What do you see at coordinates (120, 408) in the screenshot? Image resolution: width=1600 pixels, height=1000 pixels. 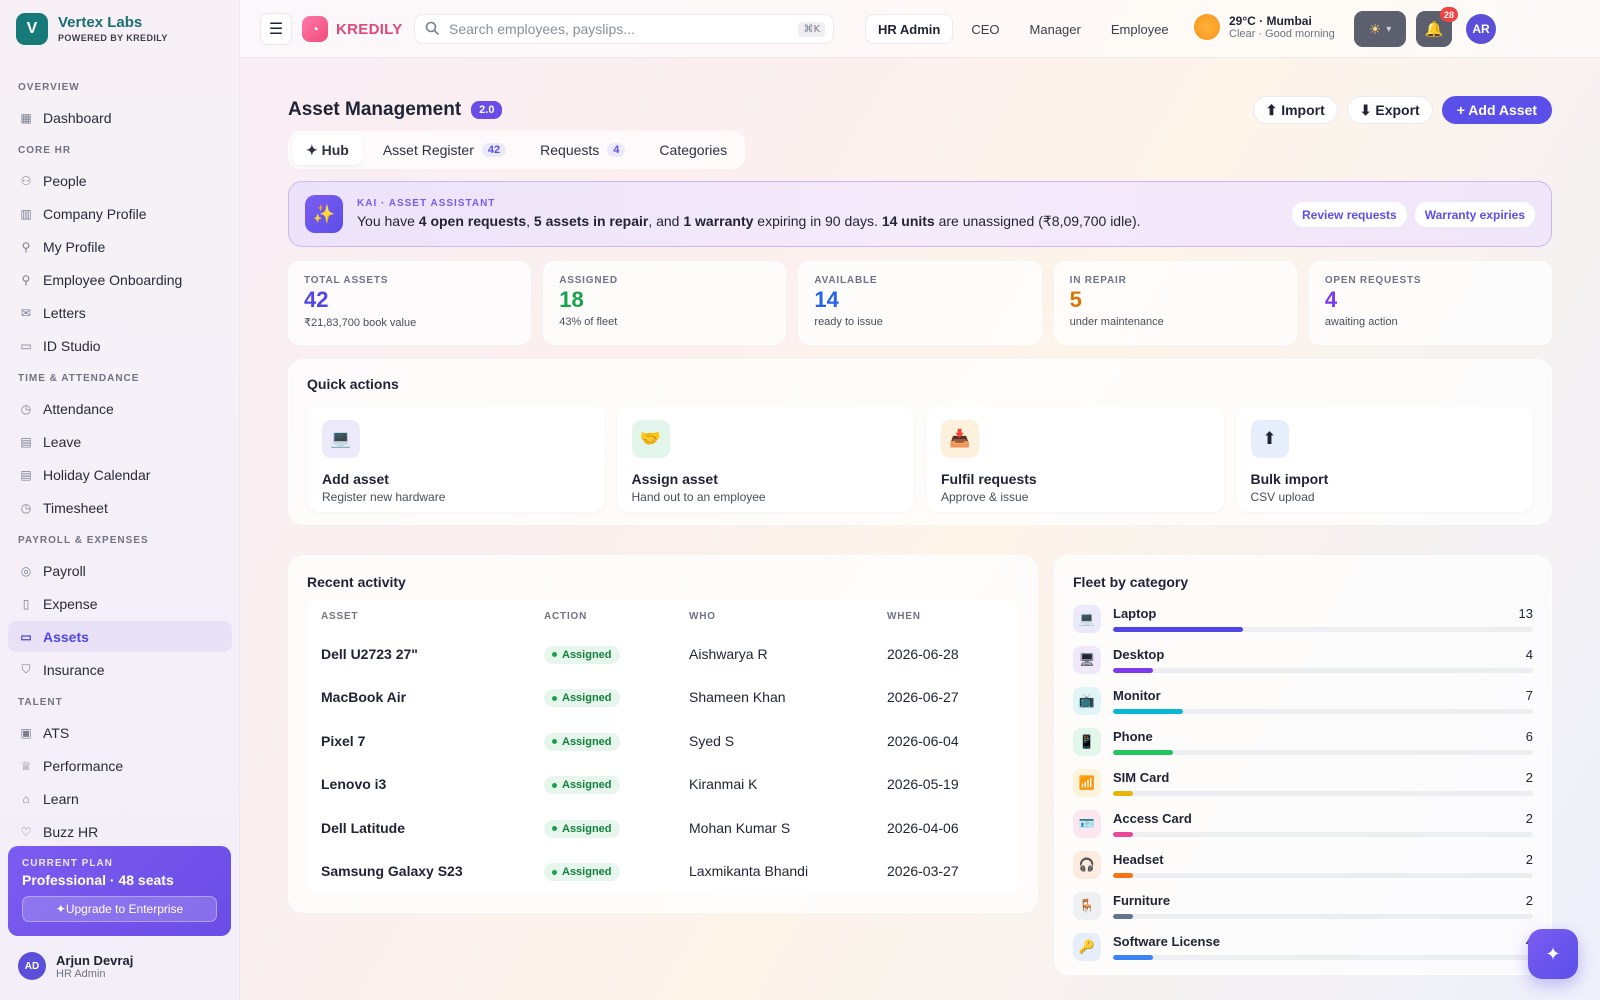 I see `sidebar-item-attendance: ◷ Attendance` at bounding box center [120, 408].